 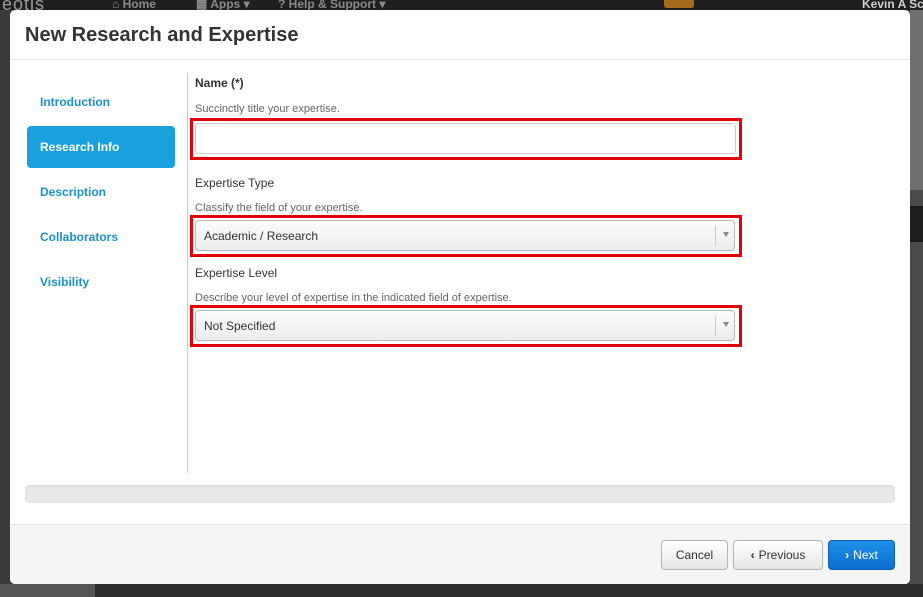 What do you see at coordinates (261, 236) in the screenshot?
I see `expertise-type-value: Academic / Research` at bounding box center [261, 236].